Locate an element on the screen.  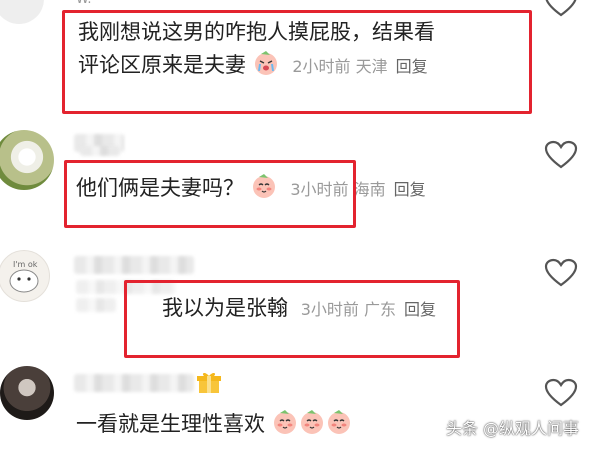
crying-peach-emoji is located at coordinates (265, 63).